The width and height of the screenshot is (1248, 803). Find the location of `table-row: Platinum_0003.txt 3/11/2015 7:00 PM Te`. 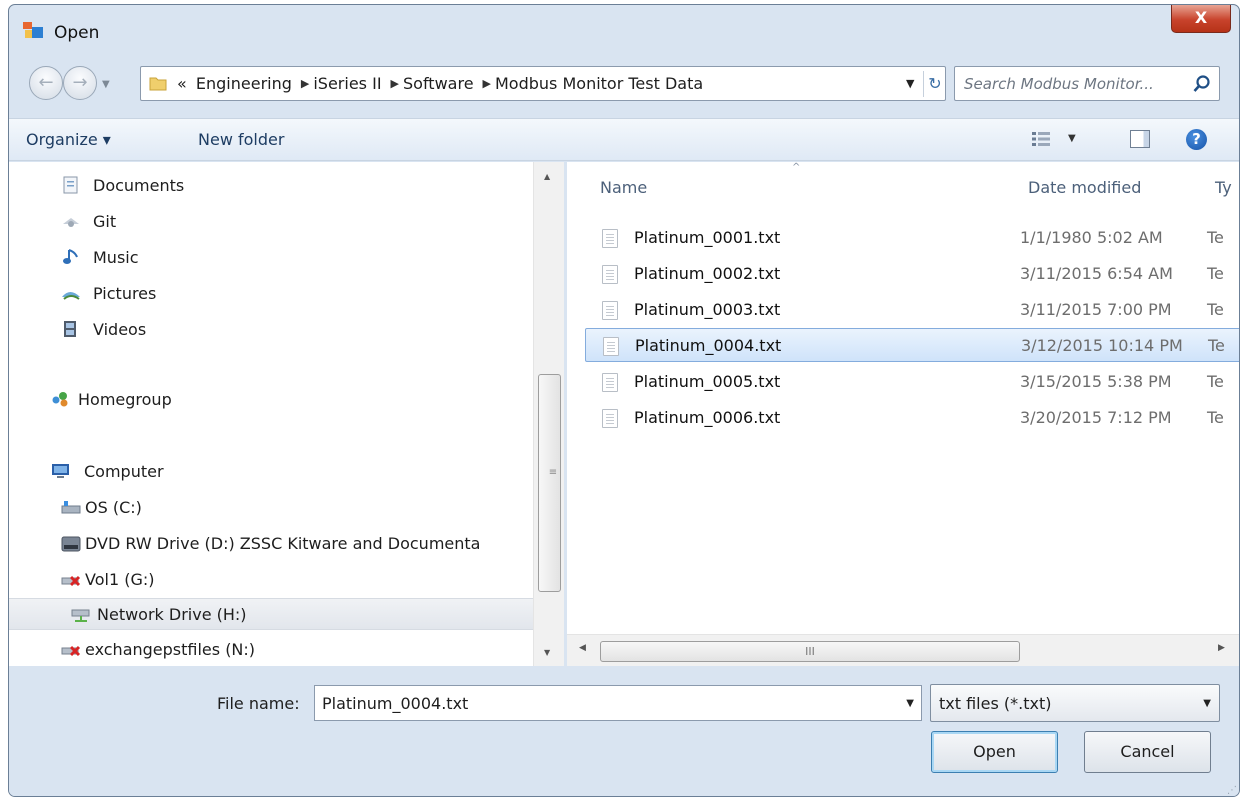

table-row: Platinum_0003.txt 3/11/2015 7:00 PM Te is located at coordinates (912, 310).